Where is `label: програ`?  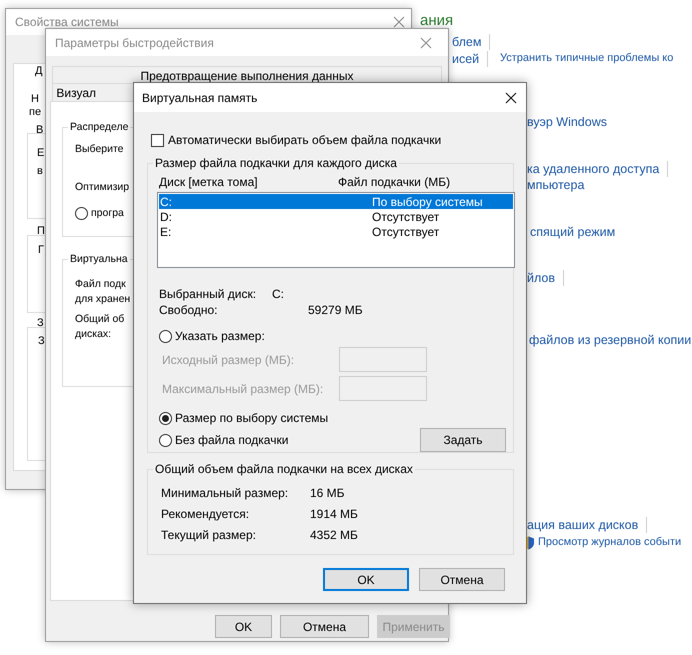 label: програ is located at coordinates (107, 213).